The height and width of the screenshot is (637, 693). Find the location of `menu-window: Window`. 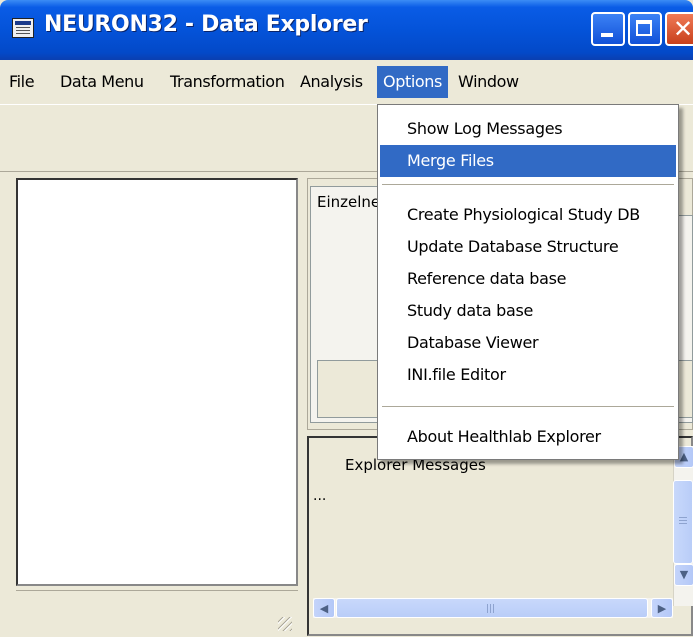

menu-window: Window is located at coordinates (488, 82).